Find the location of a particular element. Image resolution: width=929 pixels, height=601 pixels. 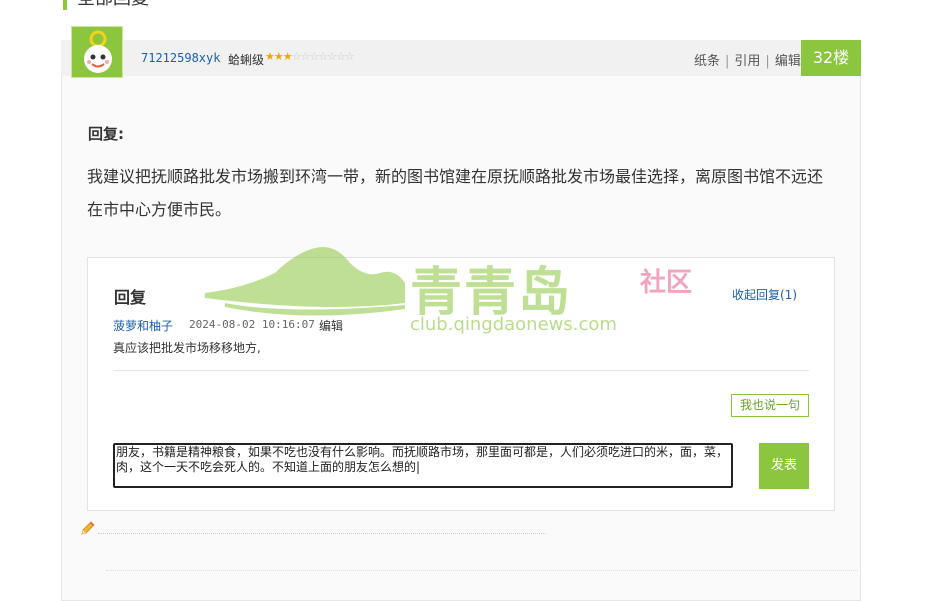

floor-badge: 32楼 is located at coordinates (831, 58).